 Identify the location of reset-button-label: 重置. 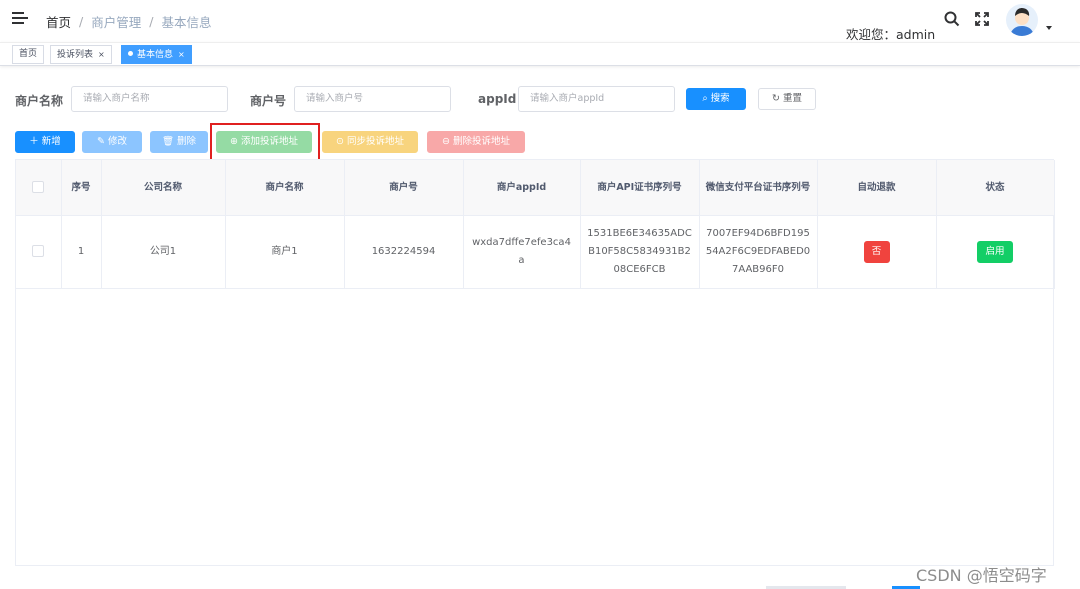
(792, 98).